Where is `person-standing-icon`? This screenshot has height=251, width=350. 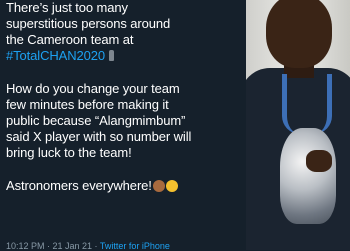
person-standing-icon is located at coordinates (112, 55).